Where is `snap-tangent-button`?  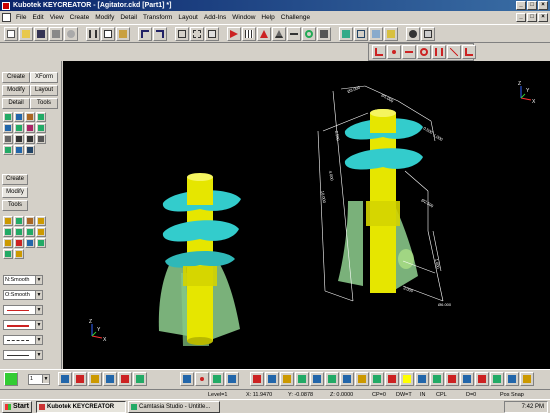
snap-tangent-button is located at coordinates (439, 52).